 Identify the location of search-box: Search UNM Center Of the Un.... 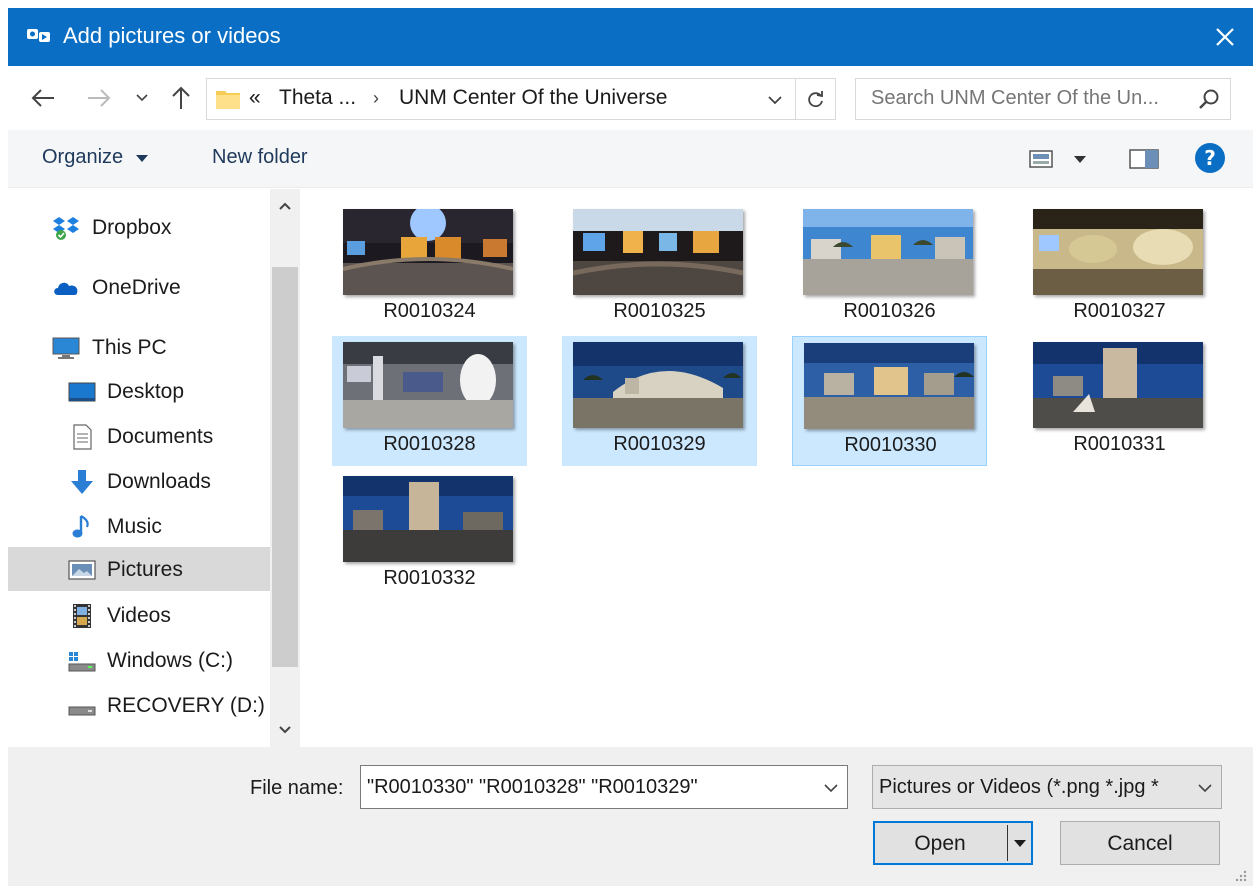
(1043, 99).